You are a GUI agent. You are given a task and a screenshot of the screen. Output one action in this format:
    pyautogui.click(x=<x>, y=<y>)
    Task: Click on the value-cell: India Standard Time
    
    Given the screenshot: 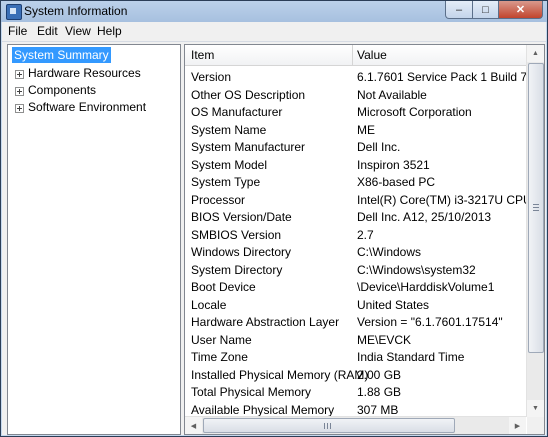 What is the action you would take?
    pyautogui.click(x=411, y=357)
    